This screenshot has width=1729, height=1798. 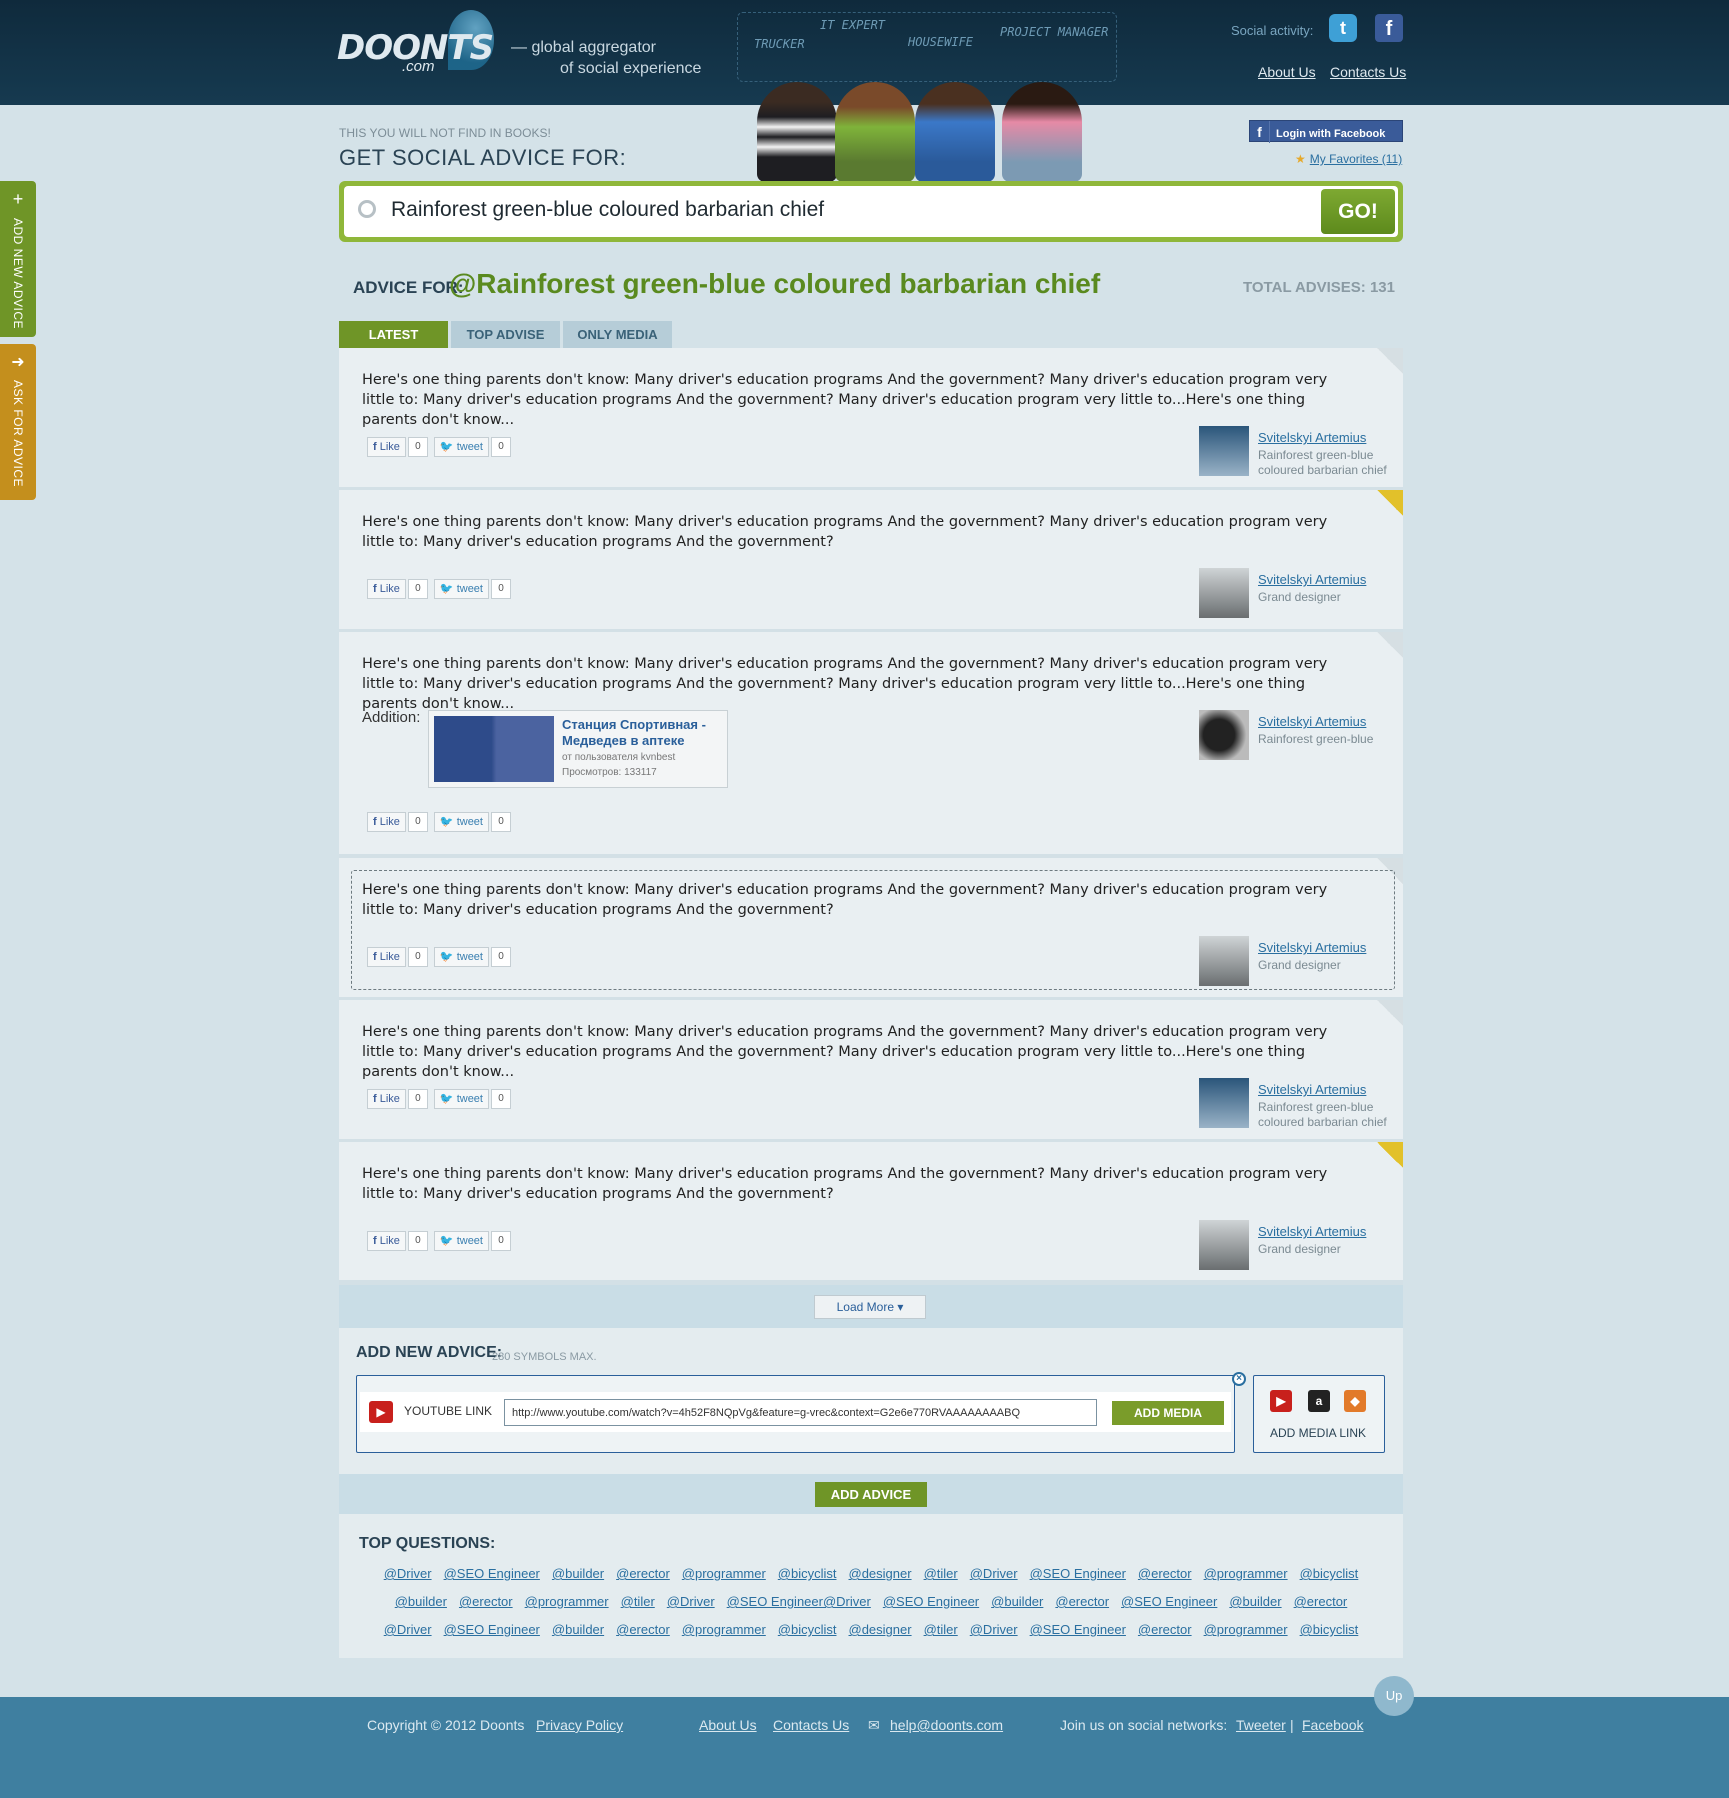 What do you see at coordinates (1332, 1725) in the screenshot?
I see `footer-facebook: Facebook` at bounding box center [1332, 1725].